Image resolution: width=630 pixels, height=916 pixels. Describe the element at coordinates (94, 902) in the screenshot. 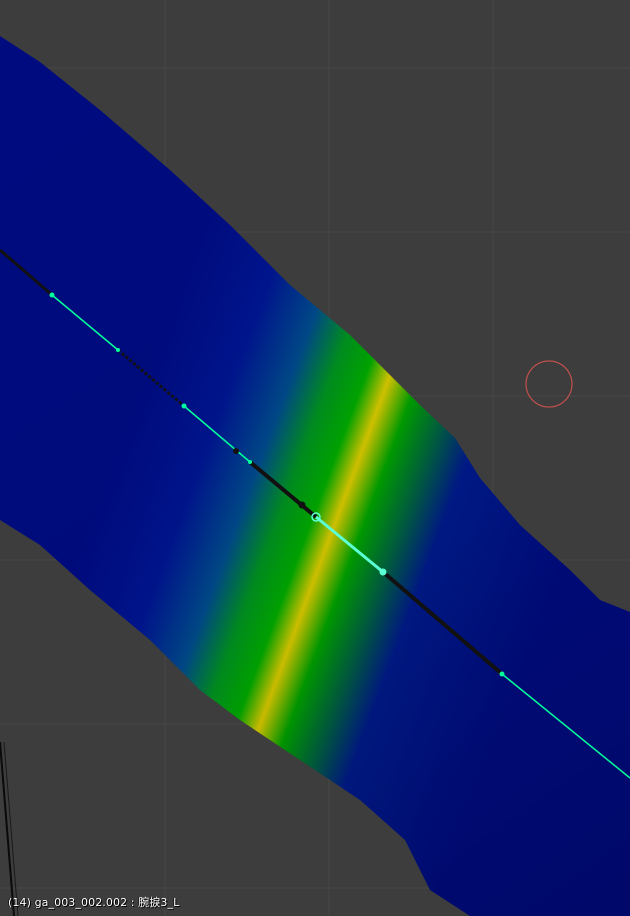

I see `viewport-status-text: (14) ga_003_002.002 : 腕捩3_L` at that location.